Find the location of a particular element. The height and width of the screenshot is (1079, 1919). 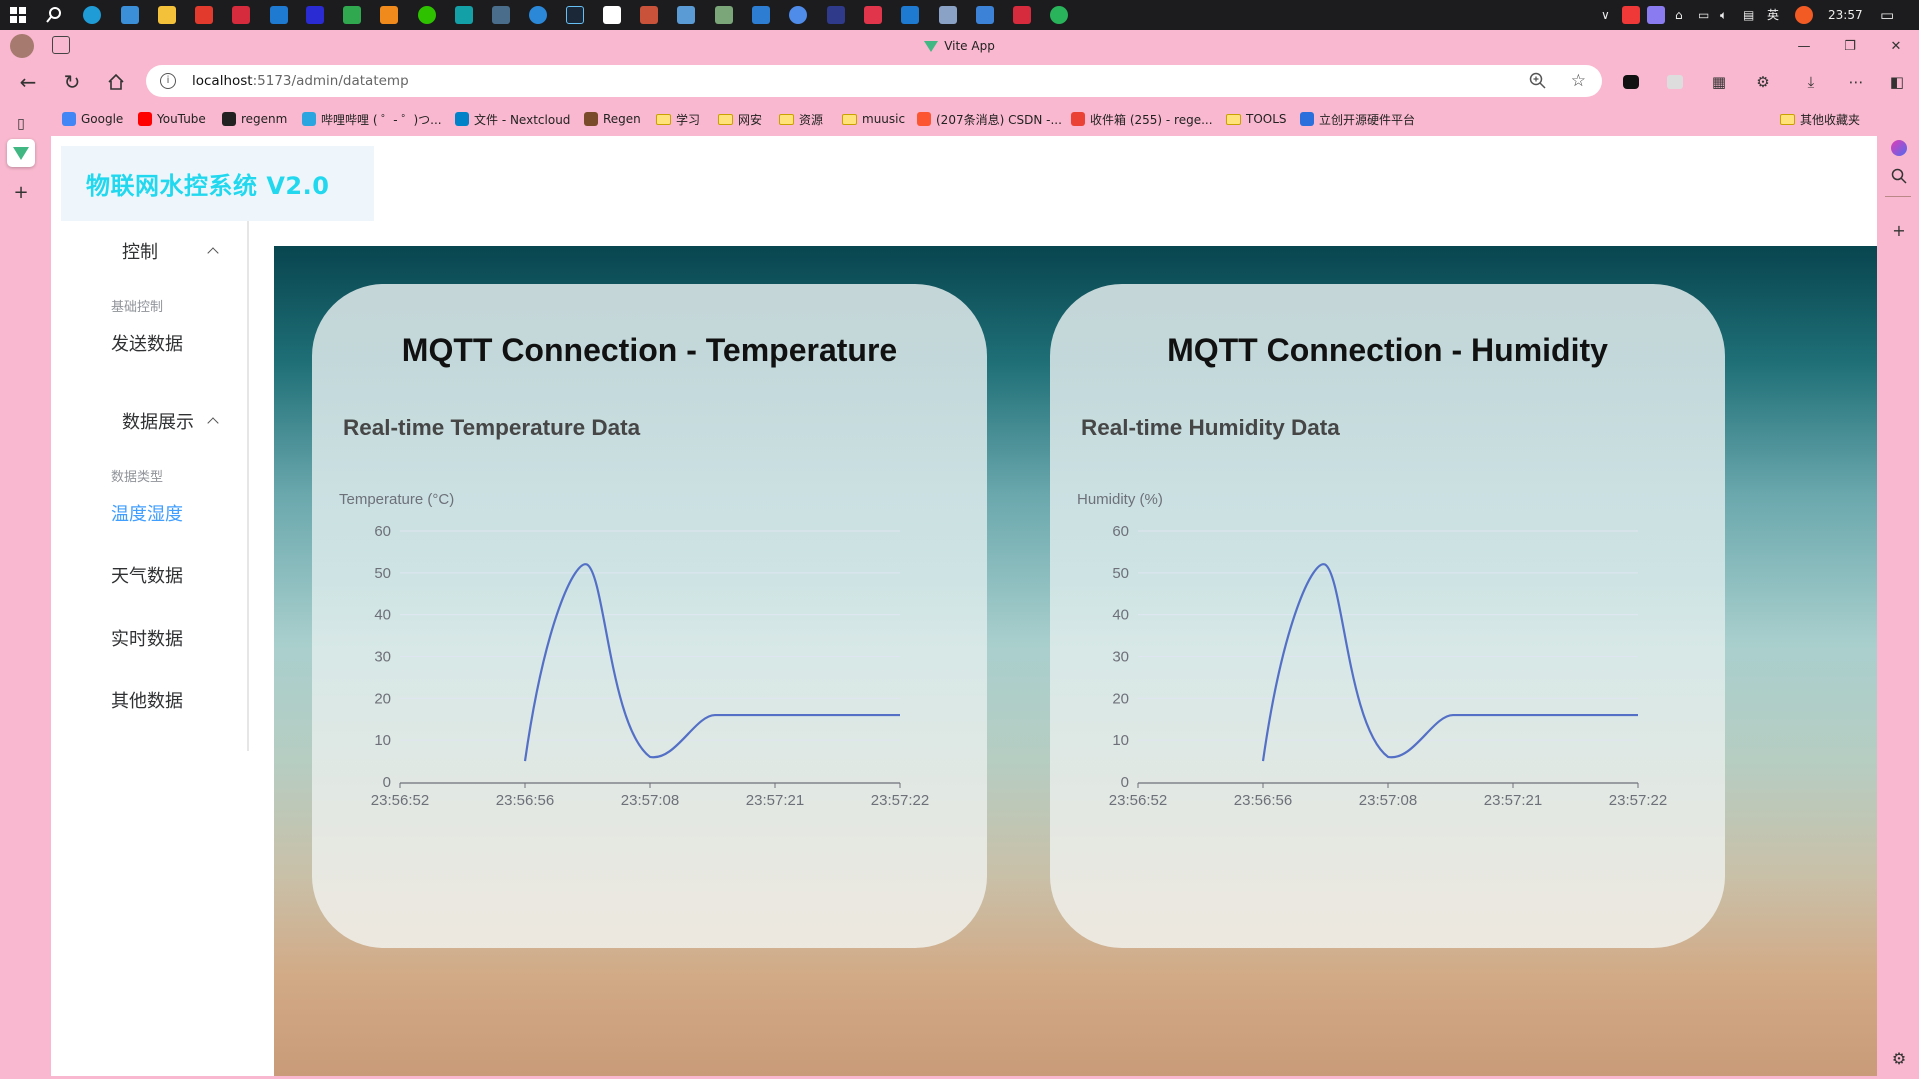

menu-item-weather: 天气数据 is located at coordinates (147, 575).